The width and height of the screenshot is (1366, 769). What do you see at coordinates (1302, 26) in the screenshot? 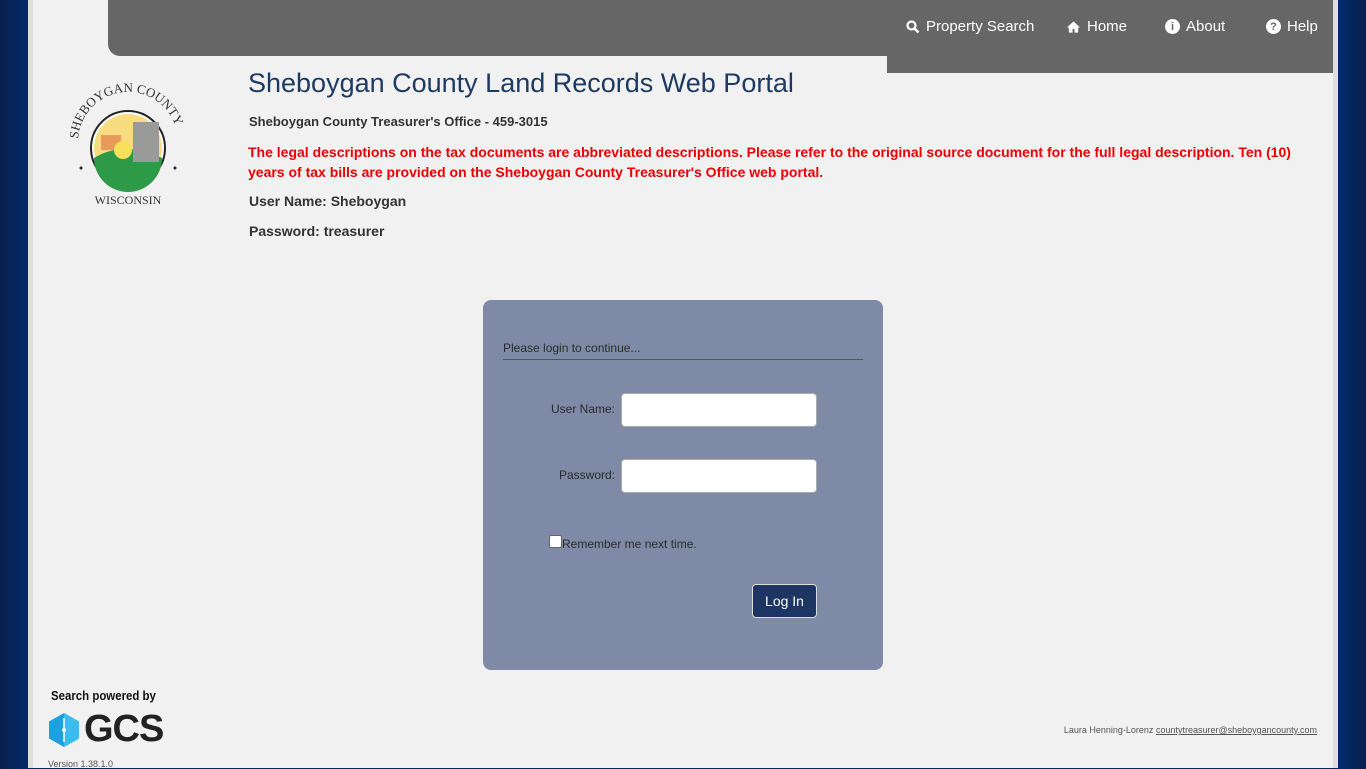
I see `nav-label: Help` at bounding box center [1302, 26].